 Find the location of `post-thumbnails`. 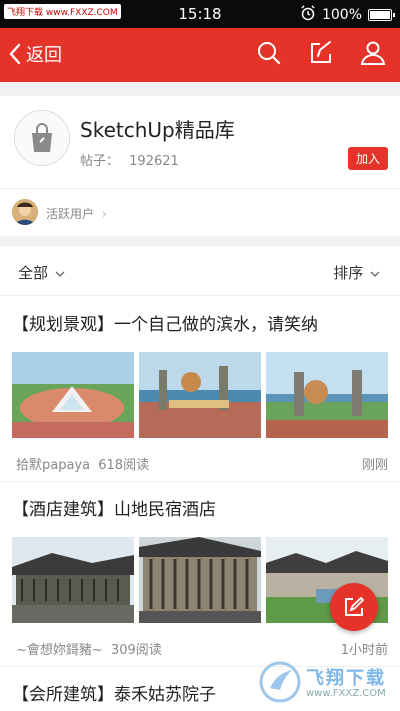

post-thumbnails is located at coordinates (200, 395).